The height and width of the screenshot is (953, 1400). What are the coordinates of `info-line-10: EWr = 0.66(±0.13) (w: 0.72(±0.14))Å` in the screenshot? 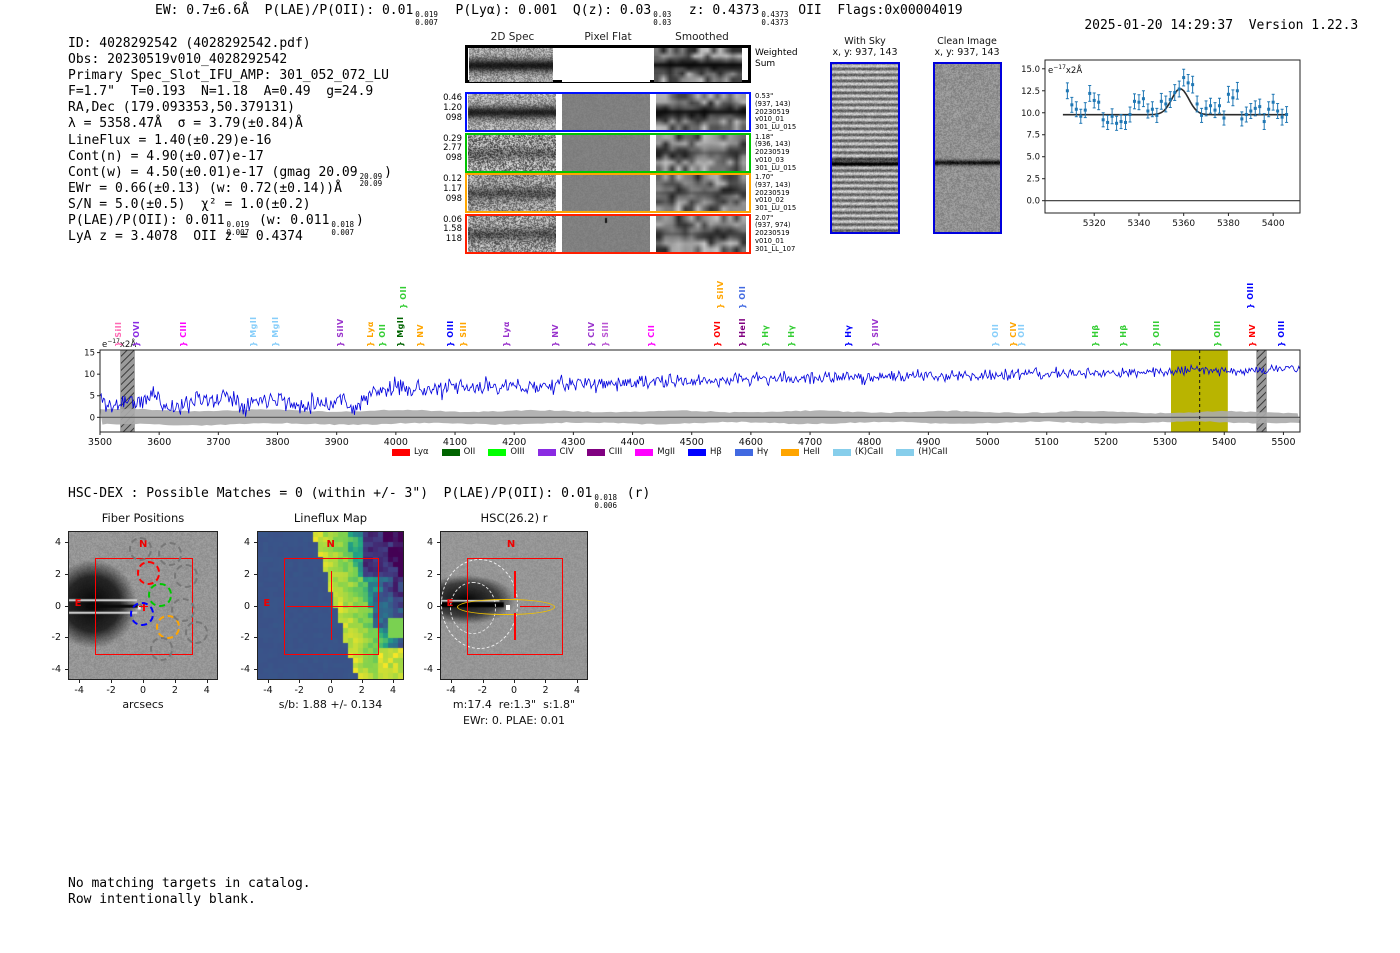 It's located at (230, 189).